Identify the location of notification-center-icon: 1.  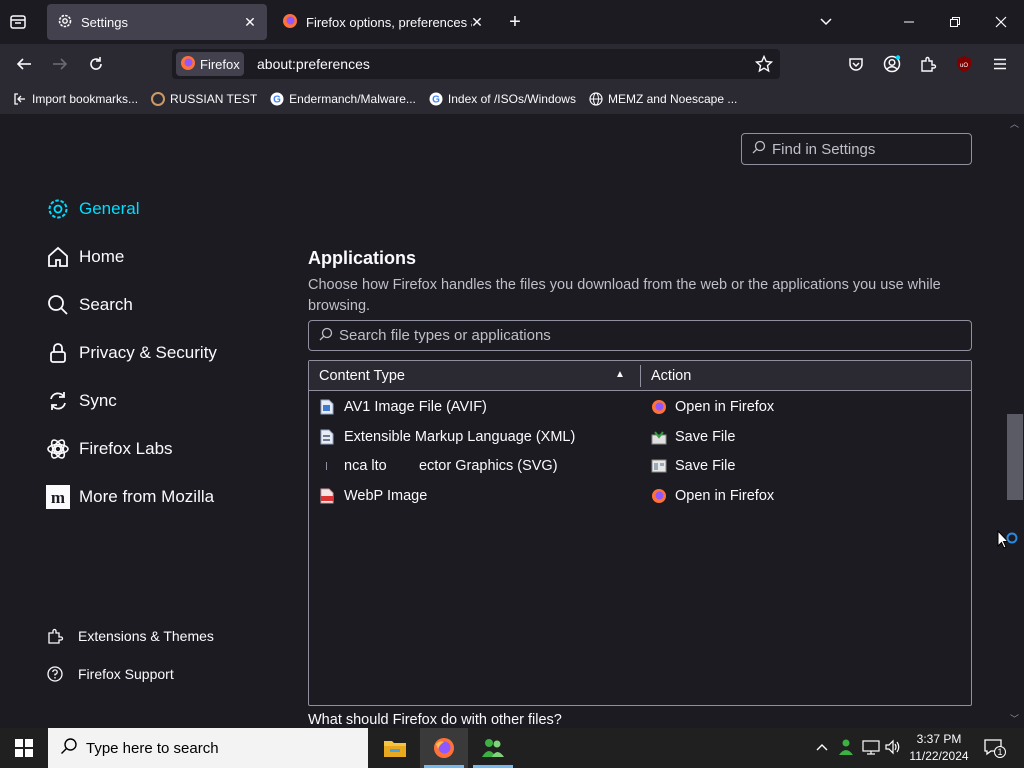
(994, 748).